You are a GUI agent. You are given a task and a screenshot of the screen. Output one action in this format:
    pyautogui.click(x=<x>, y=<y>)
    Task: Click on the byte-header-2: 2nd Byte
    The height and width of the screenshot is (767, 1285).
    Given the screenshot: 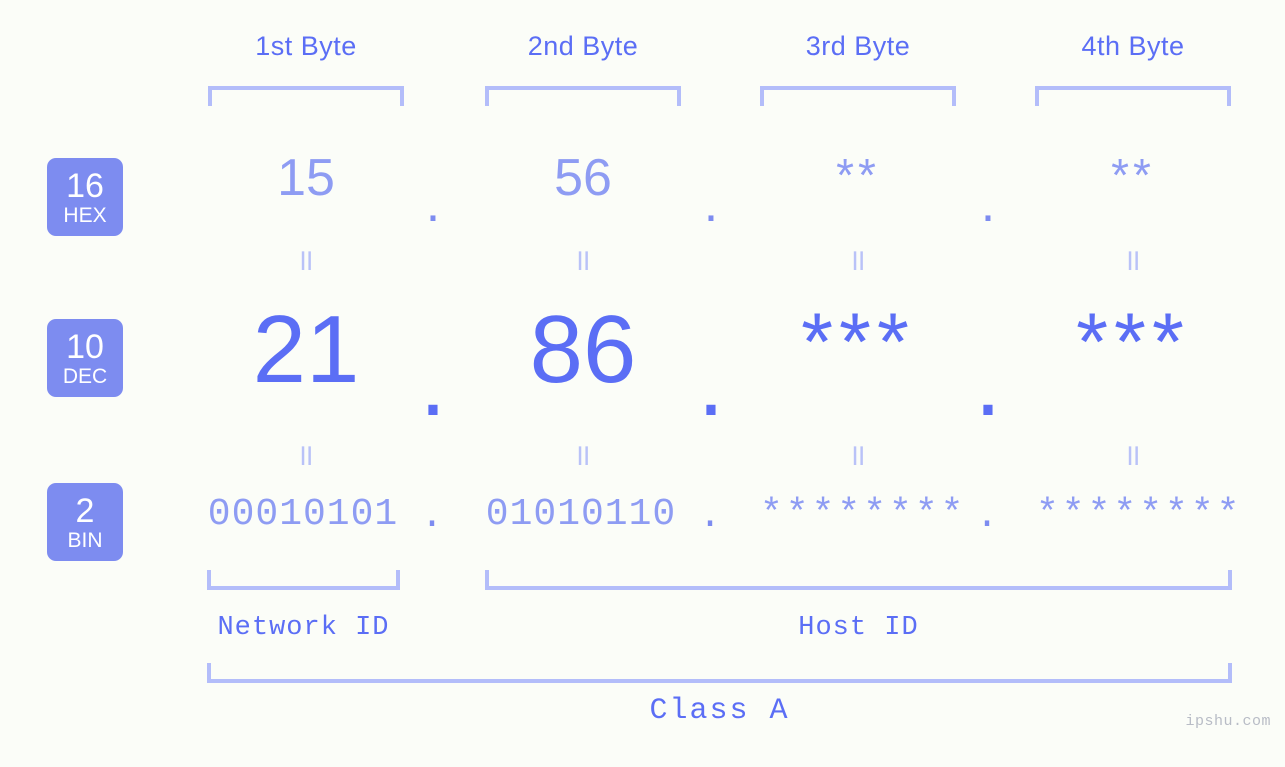 What is the action you would take?
    pyautogui.click(x=583, y=46)
    